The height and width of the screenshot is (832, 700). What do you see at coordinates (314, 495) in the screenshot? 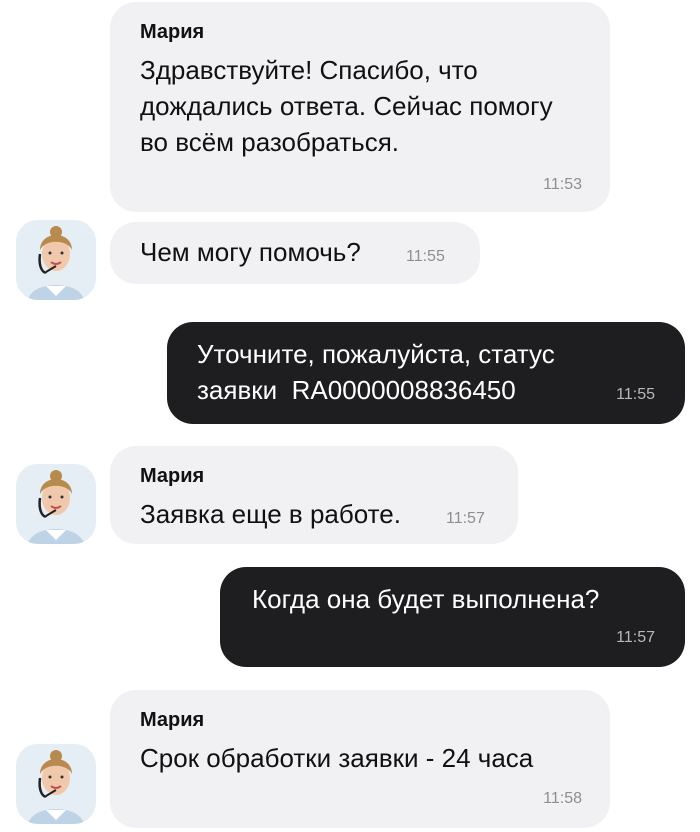
I see `message-incoming: Мария Заявка еще в работе. 11:57` at bounding box center [314, 495].